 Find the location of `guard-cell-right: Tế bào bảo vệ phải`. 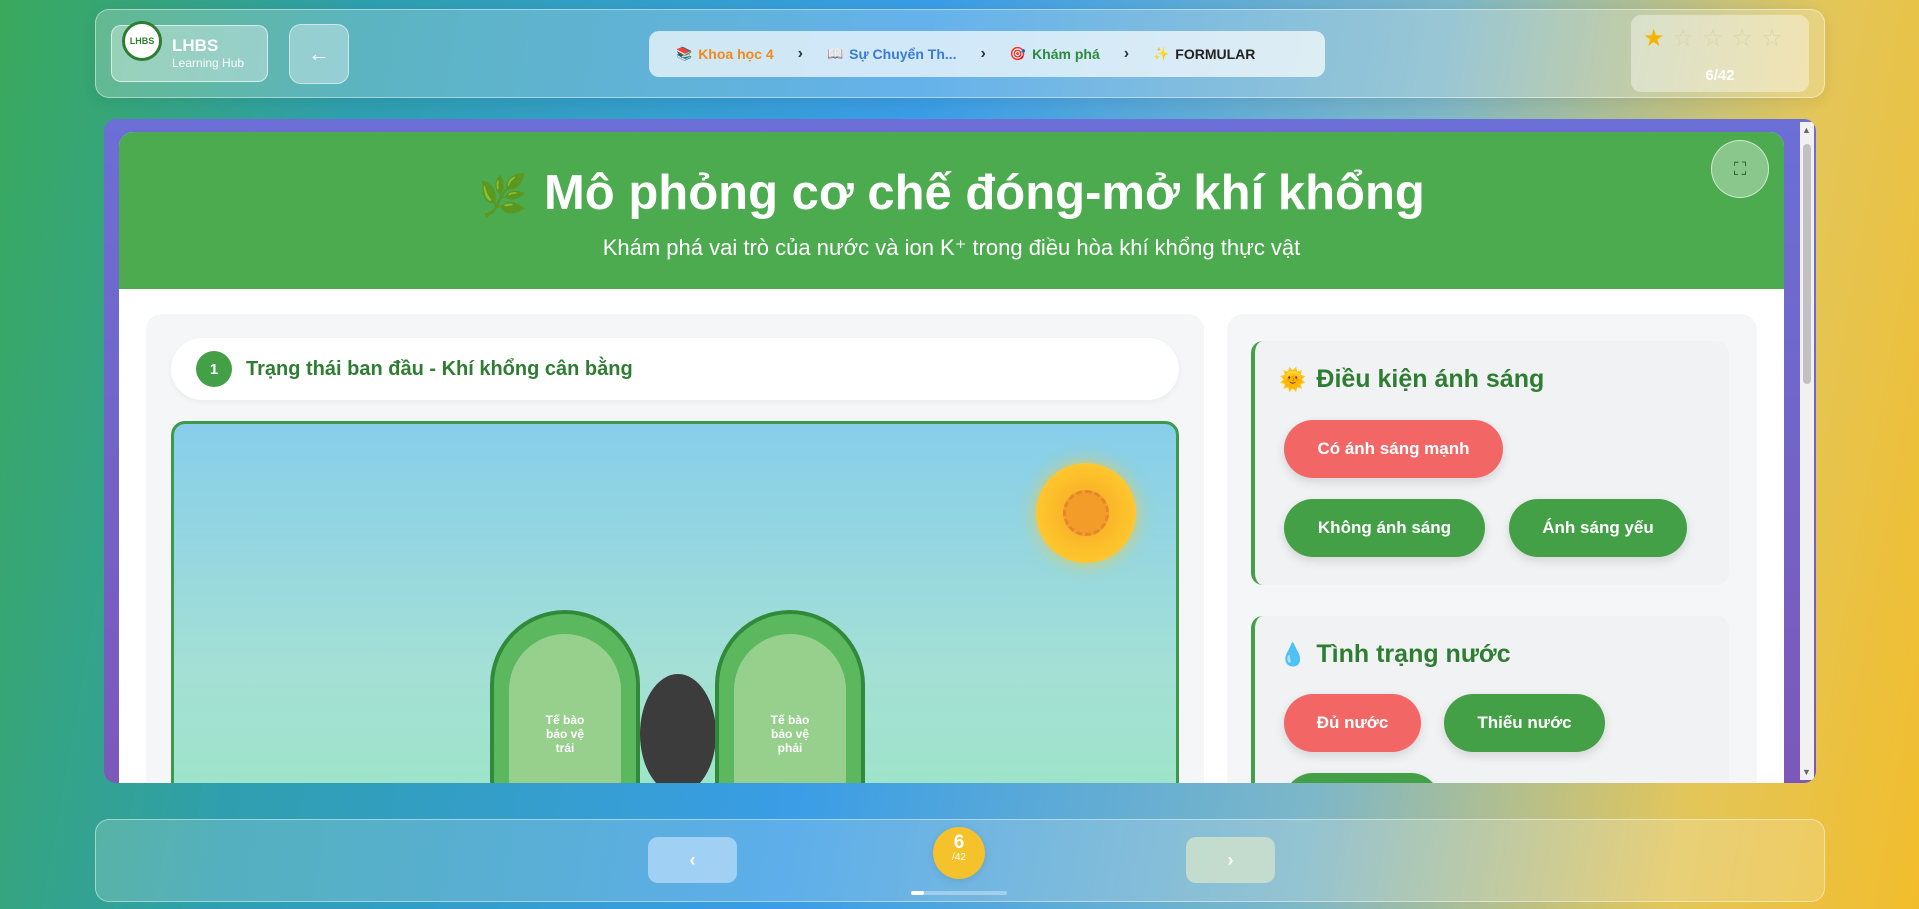

guard-cell-right: Tế bào bảo vệ phải is located at coordinates (790, 696).